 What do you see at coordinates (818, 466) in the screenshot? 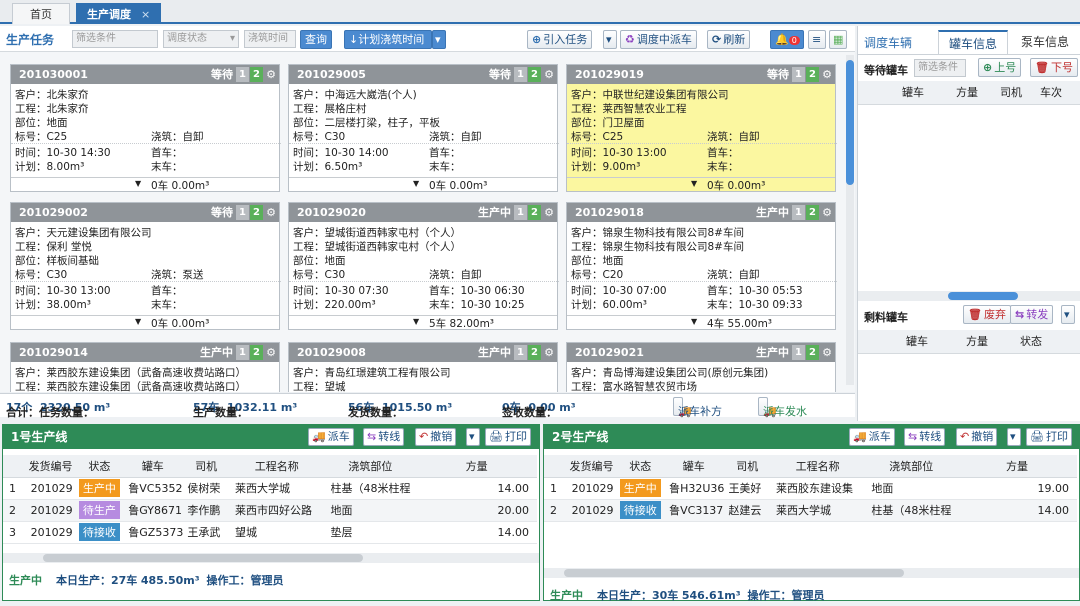
I see `column-header: 工程名称` at bounding box center [818, 466].